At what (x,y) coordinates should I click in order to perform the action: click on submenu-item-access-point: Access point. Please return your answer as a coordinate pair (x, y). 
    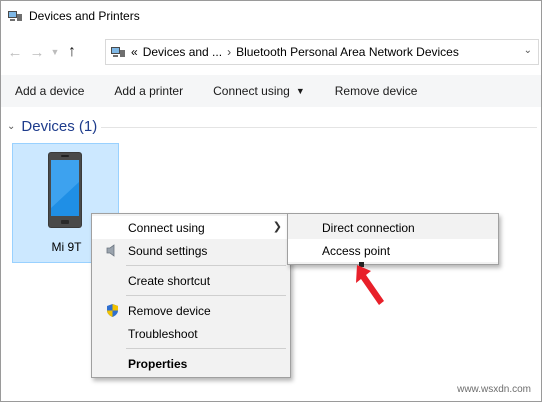
    Looking at the image, I should click on (393, 250).